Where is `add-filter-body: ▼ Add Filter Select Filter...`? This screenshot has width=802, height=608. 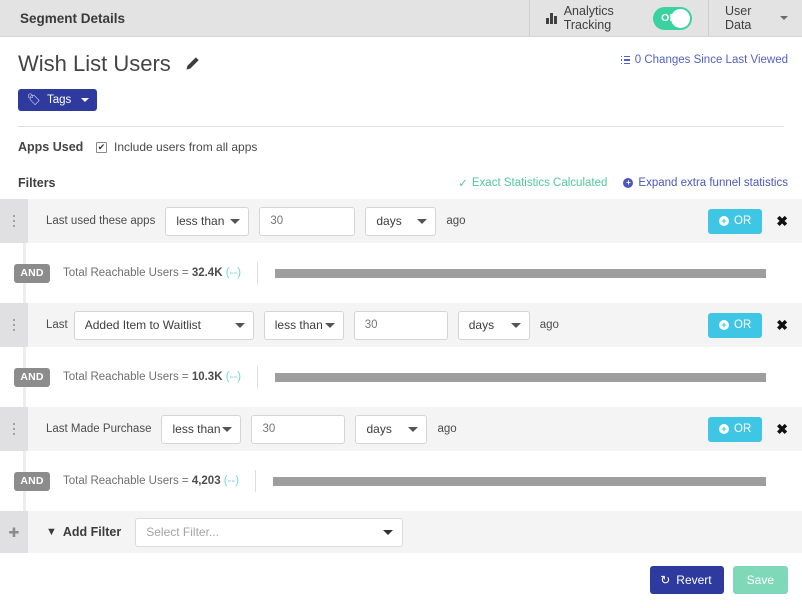 add-filter-body: ▼ Add Filter Select Filter... is located at coordinates (415, 532).